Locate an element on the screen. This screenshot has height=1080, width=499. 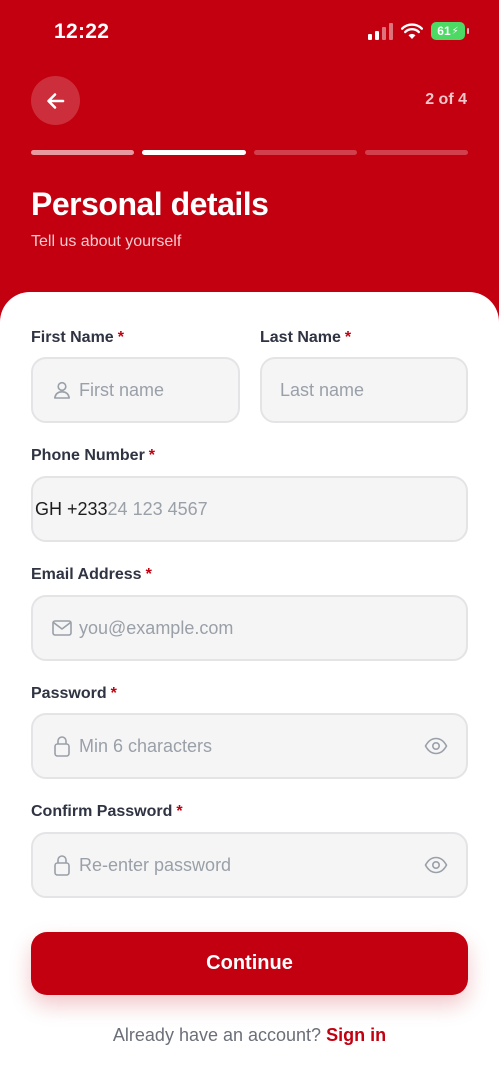
email-field: you@example.com is located at coordinates (249, 628).